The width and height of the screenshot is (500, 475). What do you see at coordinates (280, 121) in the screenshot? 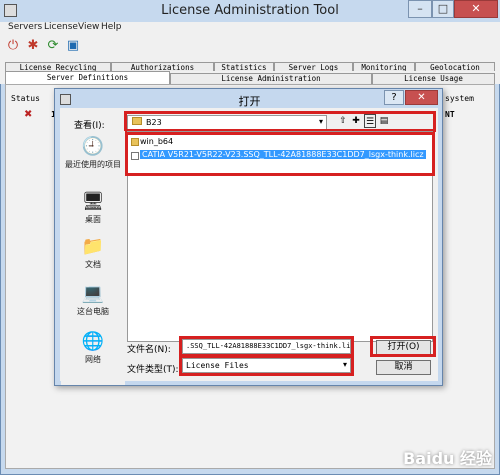
I see `look-in-highlight` at bounding box center [280, 121].